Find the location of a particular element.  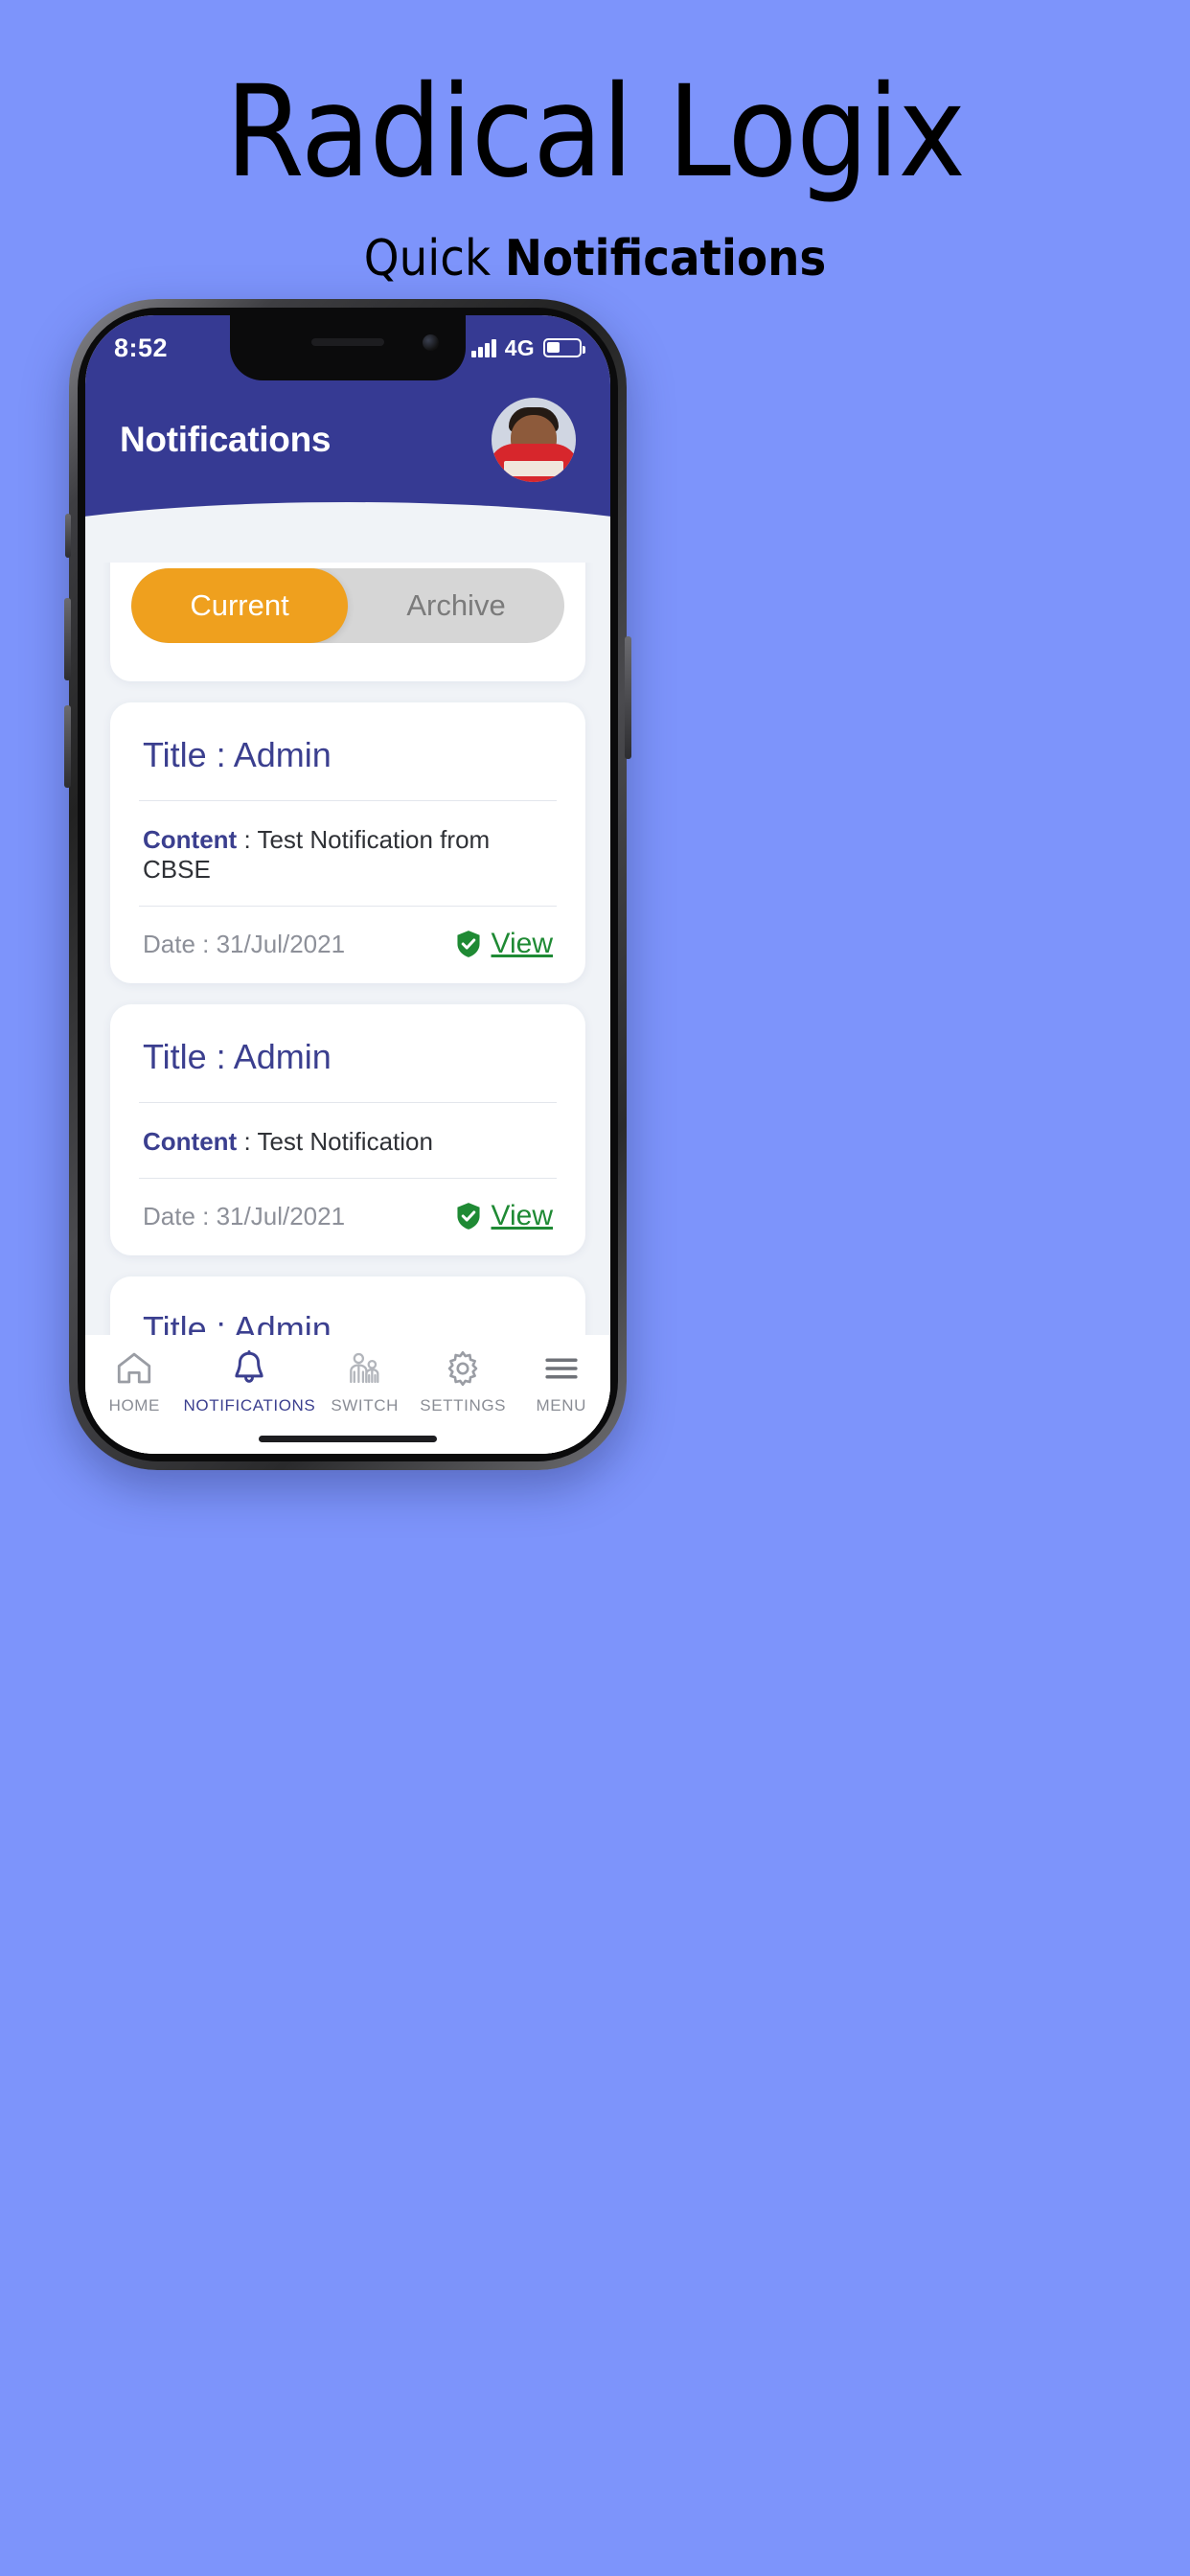

tab-archive: Archive is located at coordinates (456, 605).